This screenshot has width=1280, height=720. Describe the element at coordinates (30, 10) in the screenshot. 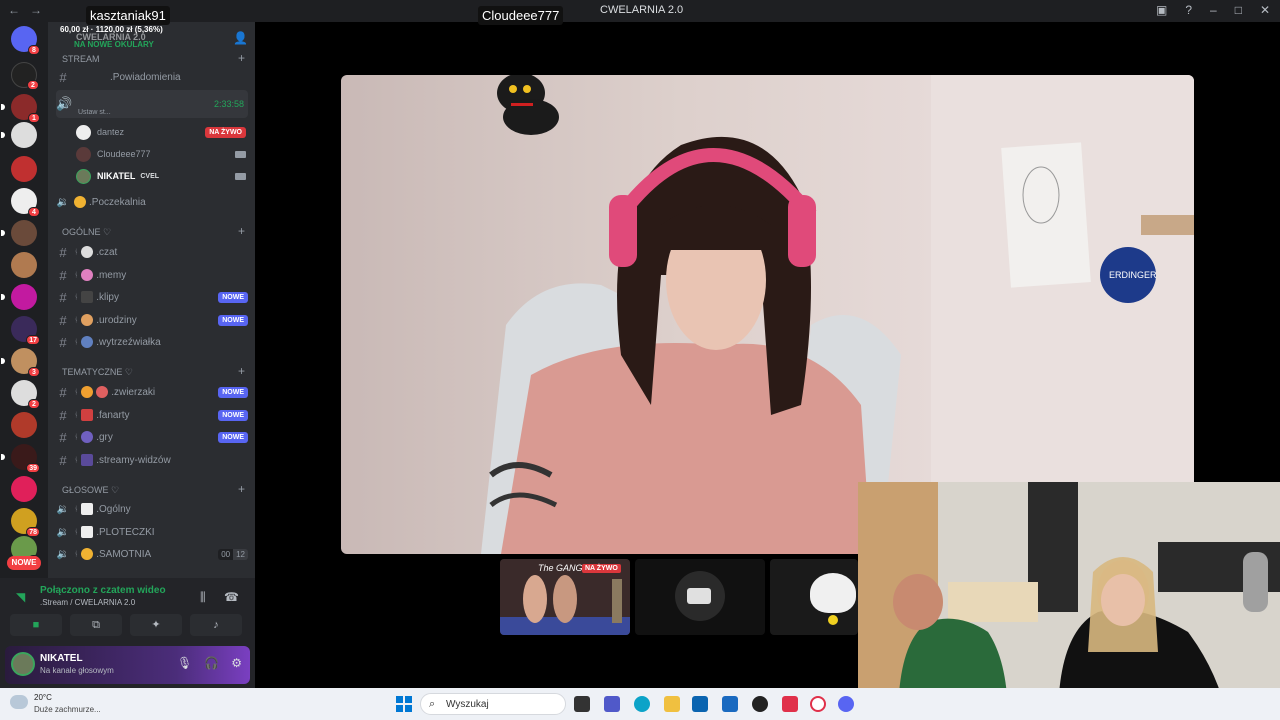

I see `nav-arrows: ←→` at that location.